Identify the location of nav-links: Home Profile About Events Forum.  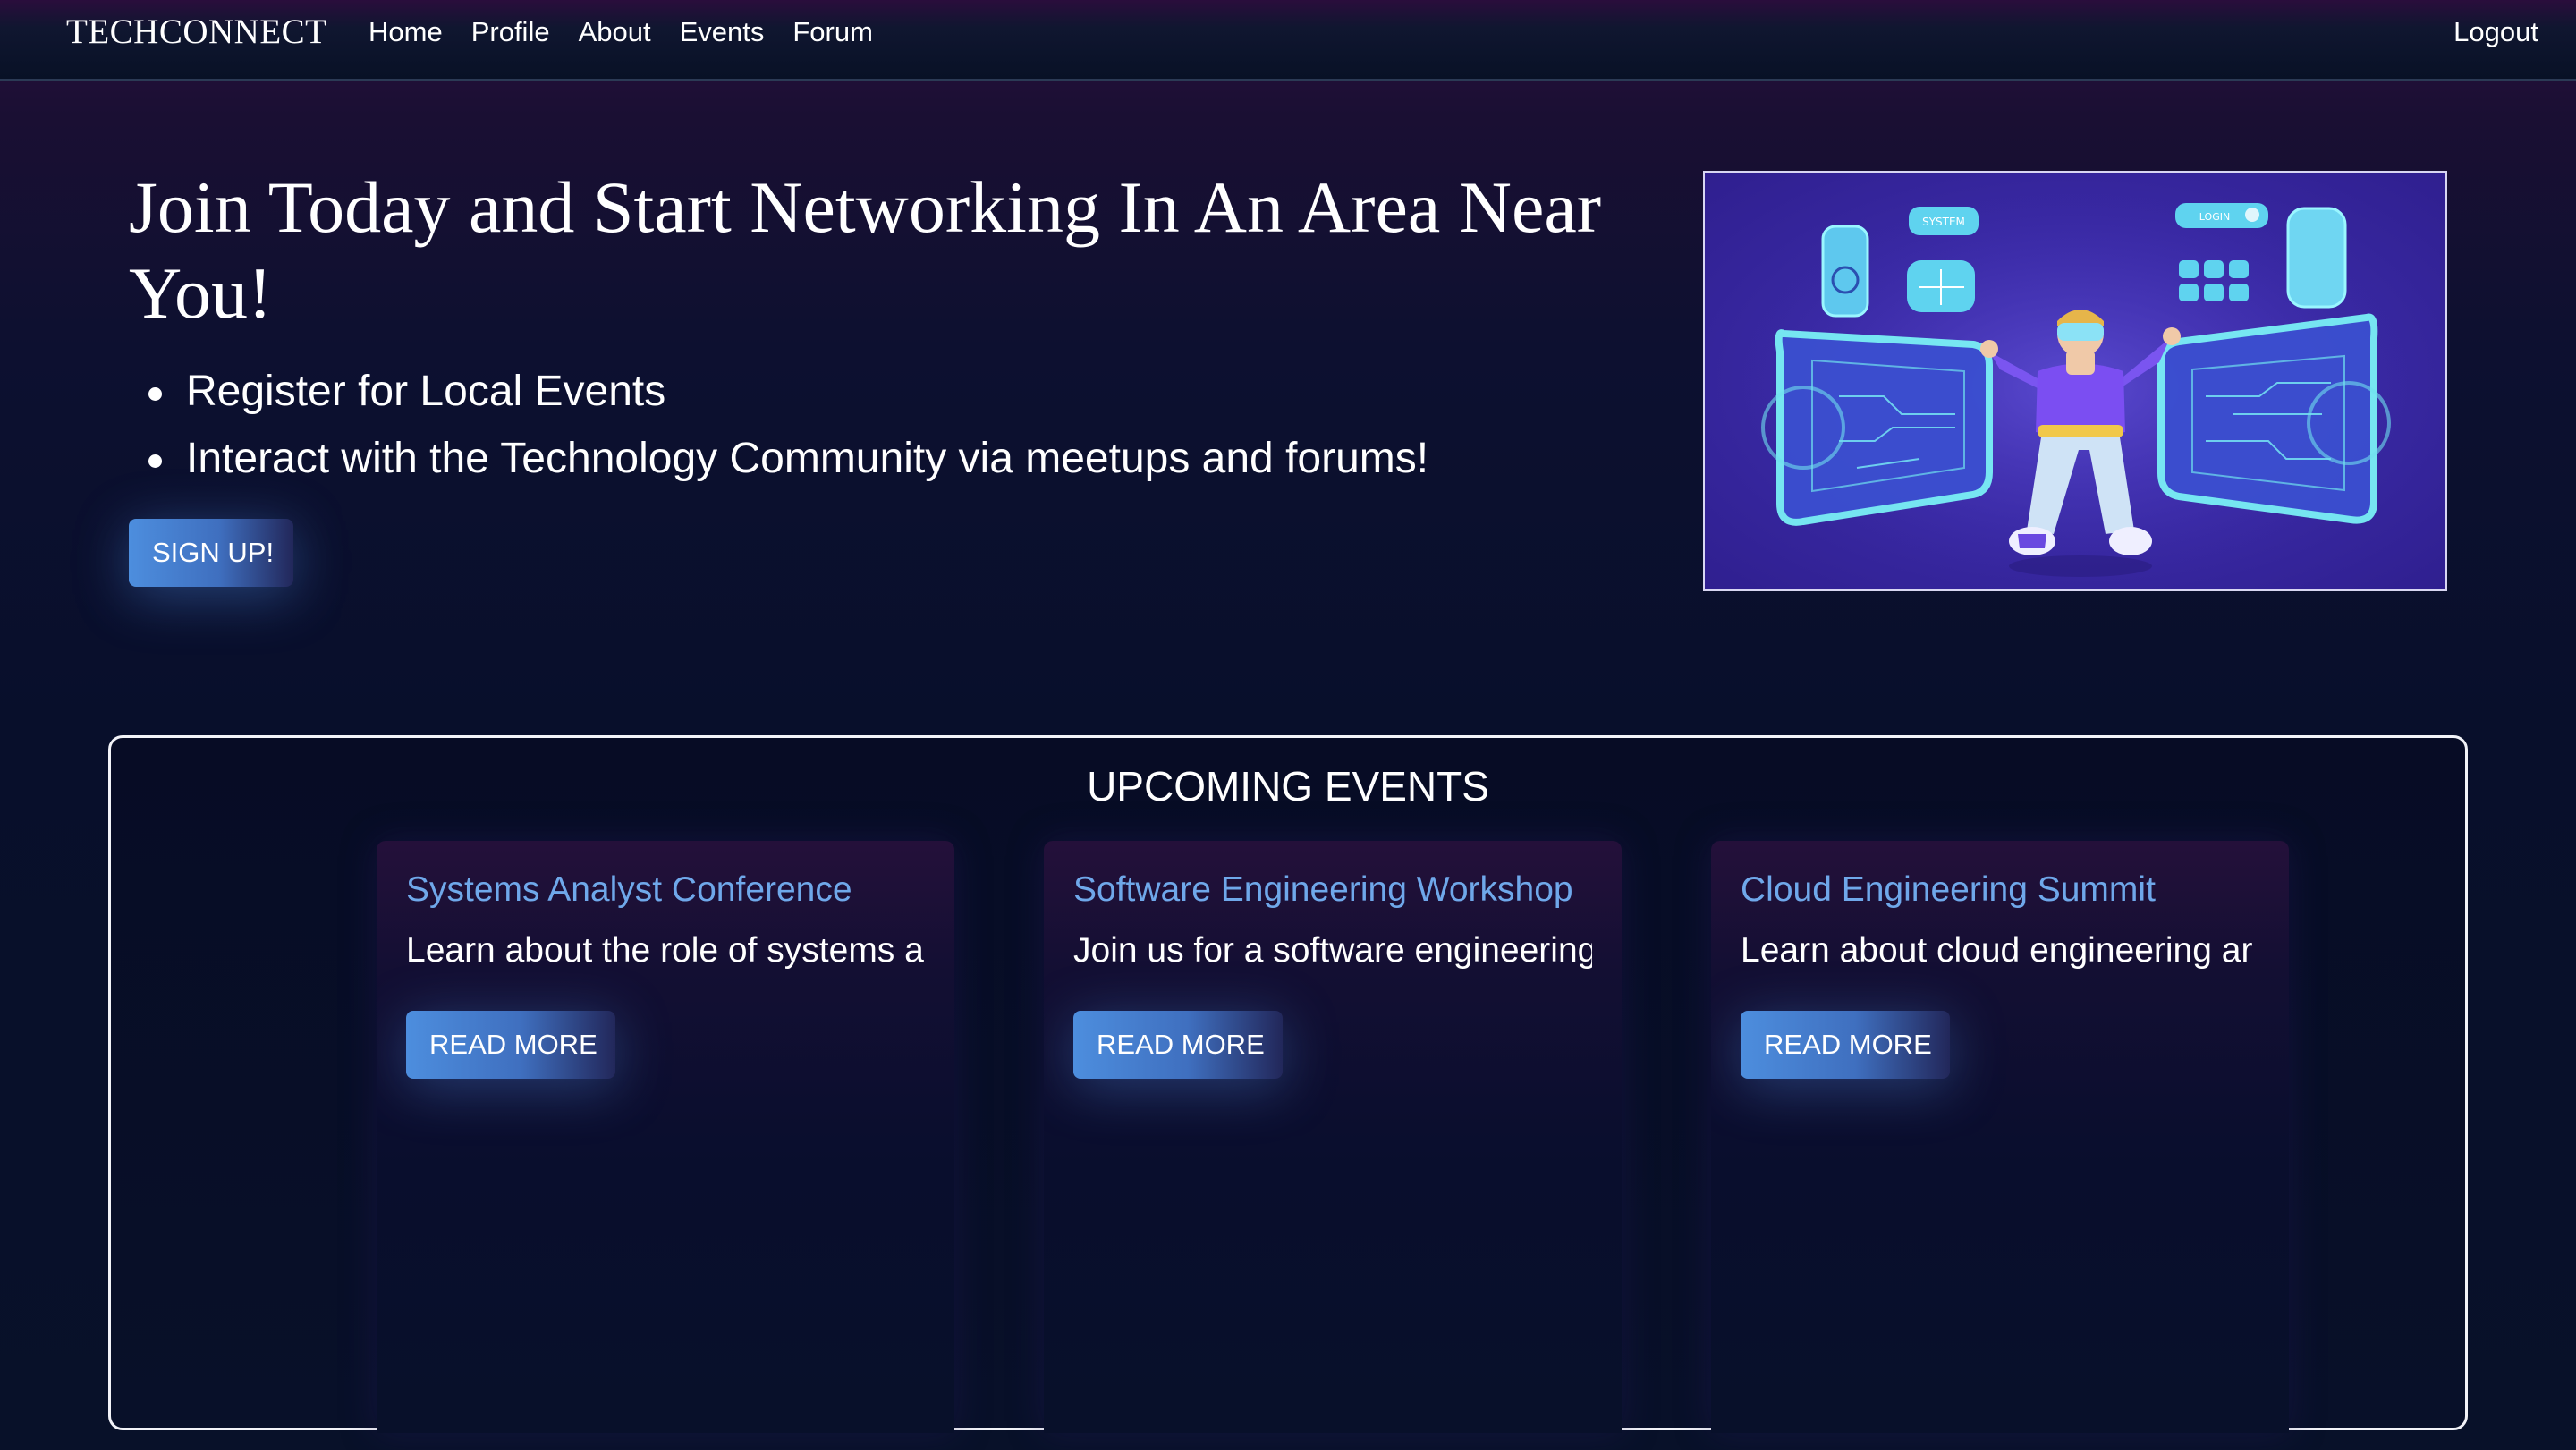
(635, 32).